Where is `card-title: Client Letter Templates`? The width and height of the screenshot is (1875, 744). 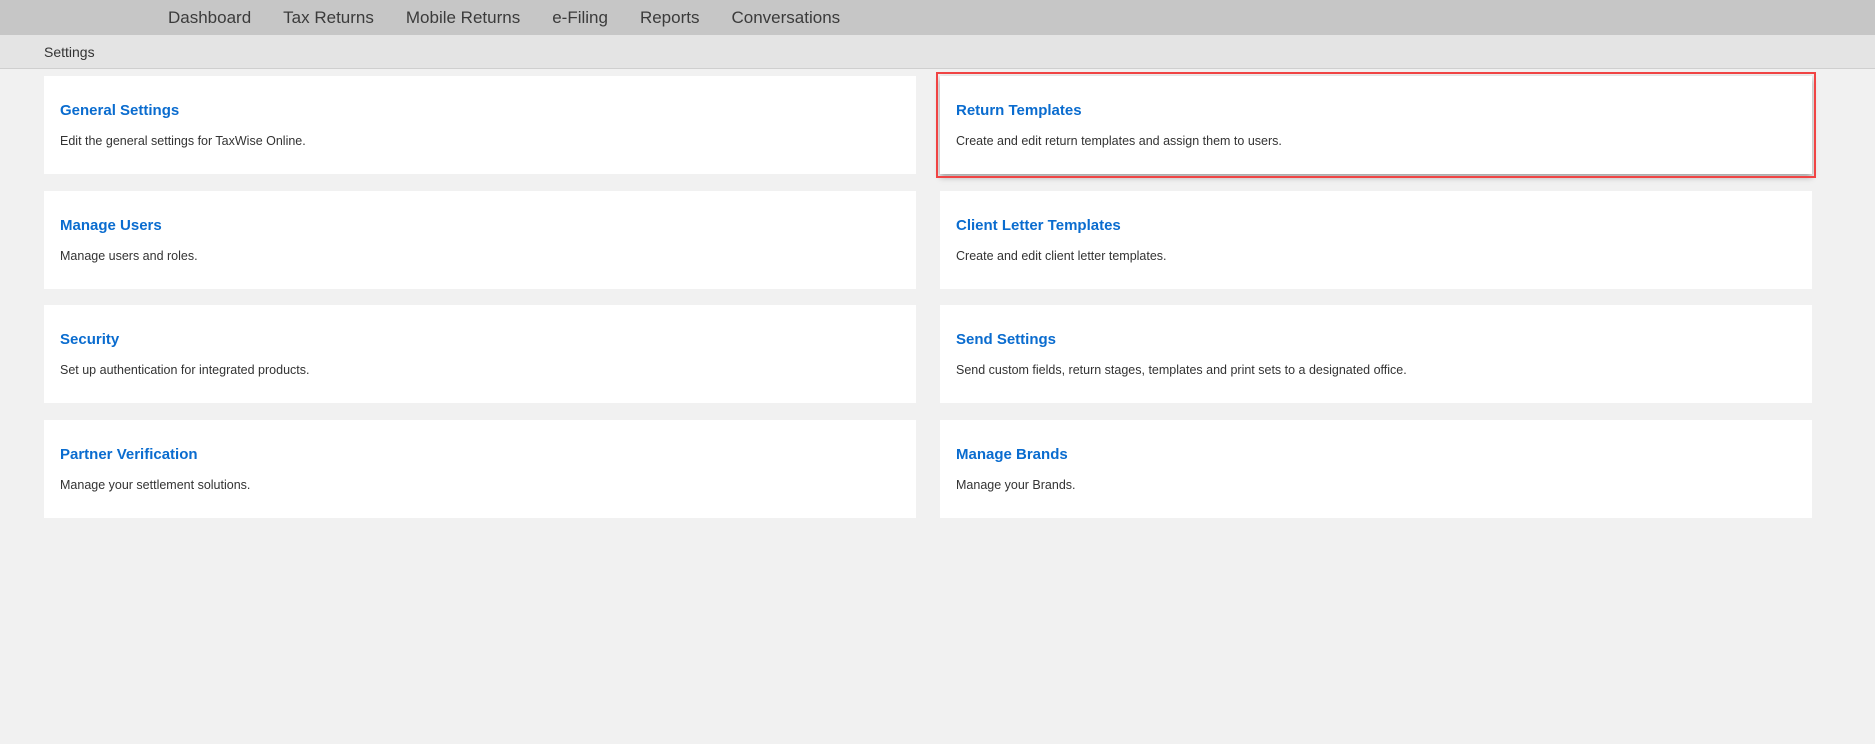
card-title: Client Letter Templates is located at coordinates (1038, 225).